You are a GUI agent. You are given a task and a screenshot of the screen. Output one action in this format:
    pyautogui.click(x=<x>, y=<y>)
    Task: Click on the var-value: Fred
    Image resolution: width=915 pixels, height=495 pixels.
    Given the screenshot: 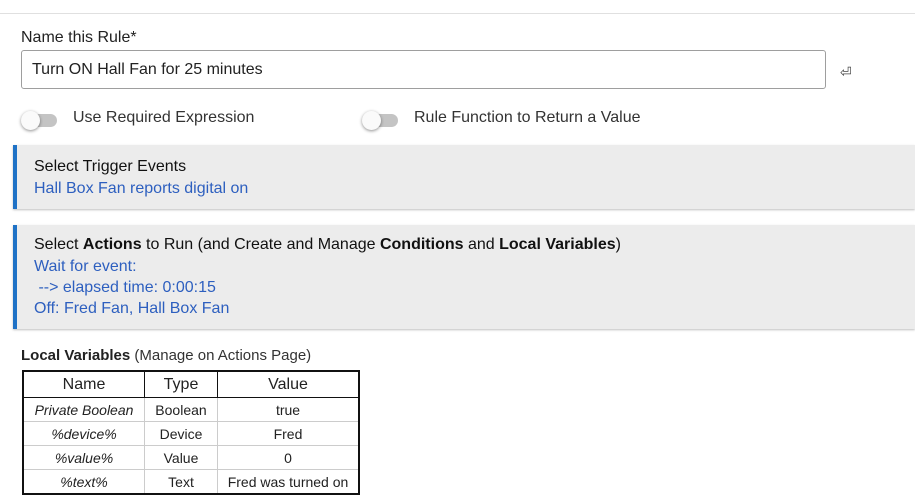 What is the action you would take?
    pyautogui.click(x=288, y=433)
    